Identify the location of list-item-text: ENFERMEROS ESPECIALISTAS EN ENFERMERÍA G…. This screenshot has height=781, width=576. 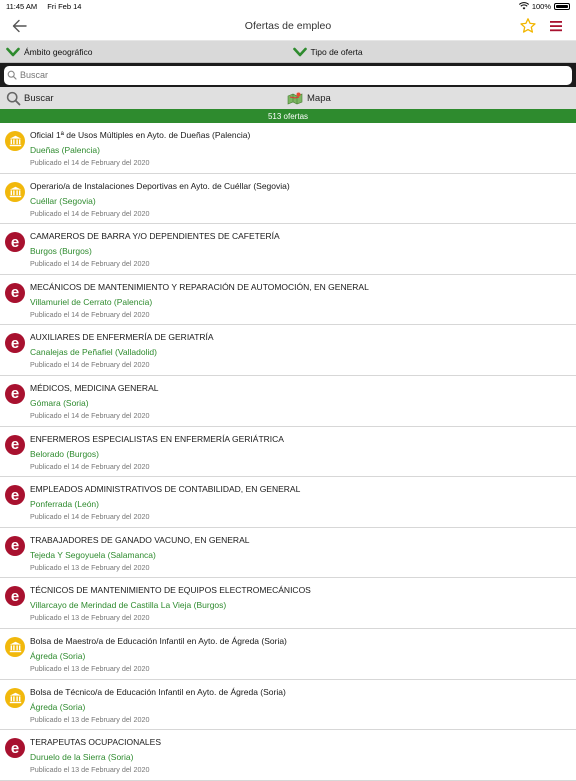
(303, 452).